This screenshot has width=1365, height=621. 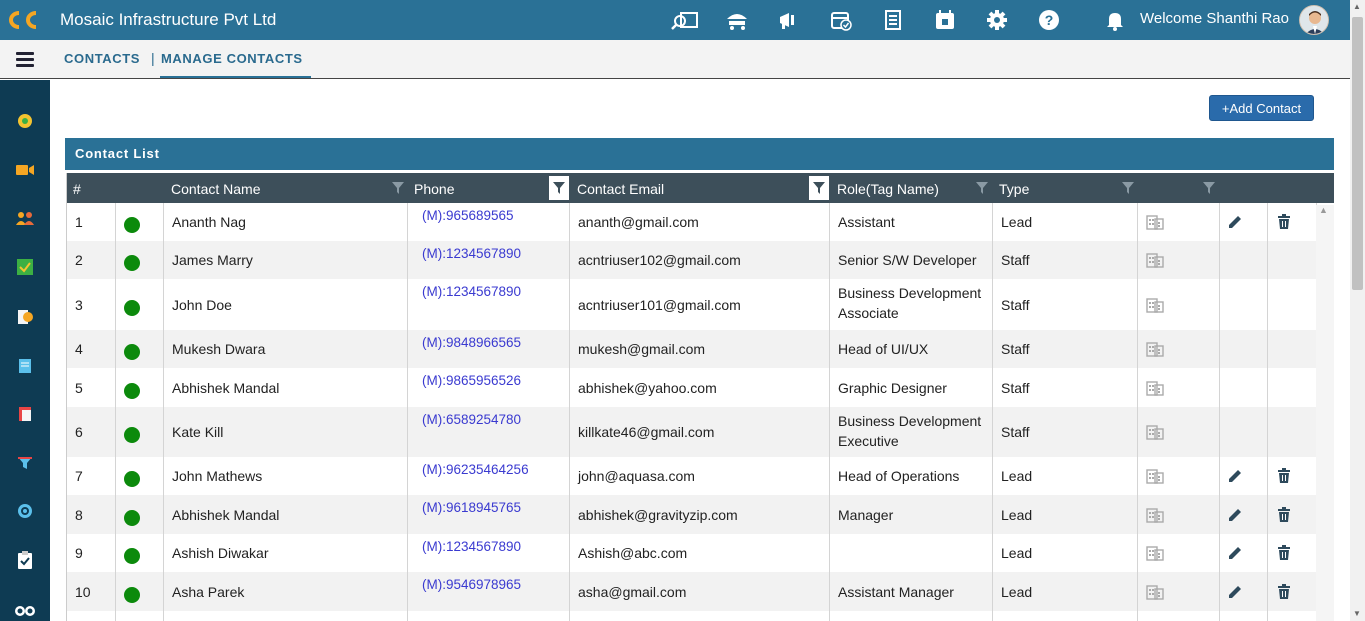 What do you see at coordinates (25, 317) in the screenshot?
I see `documents-icon` at bounding box center [25, 317].